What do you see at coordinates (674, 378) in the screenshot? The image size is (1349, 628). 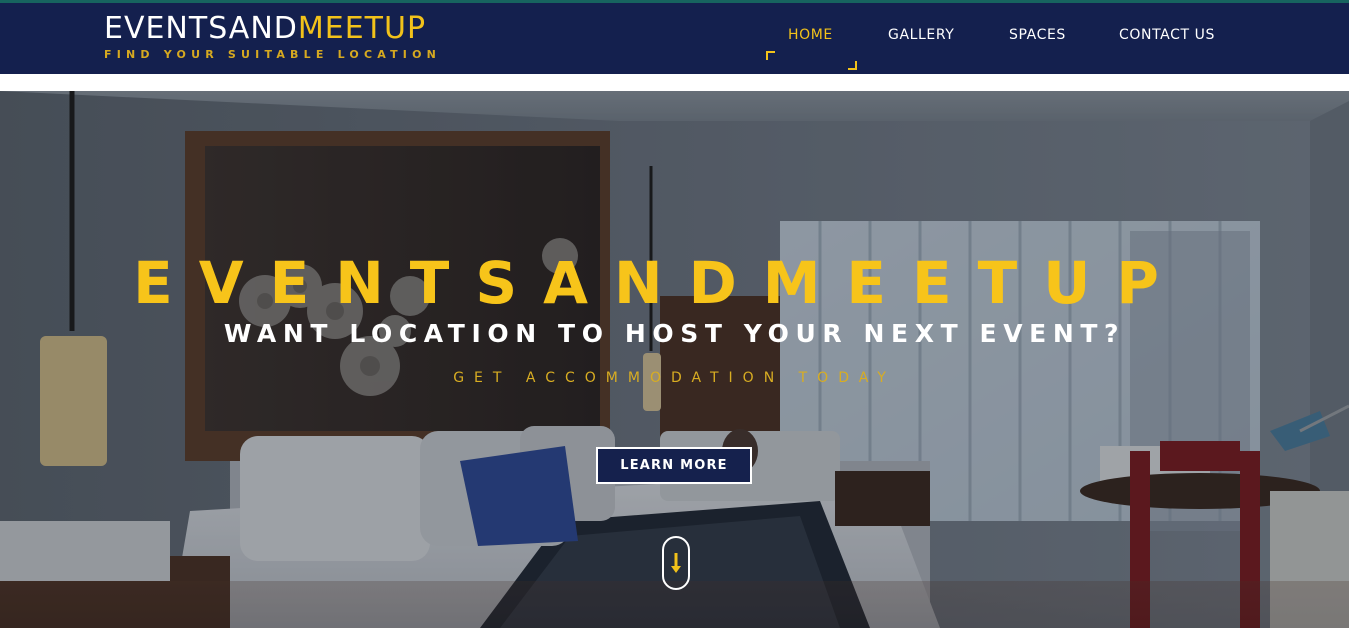 I see `hero-tagline: GET ACCOMMODATION TODAY` at bounding box center [674, 378].